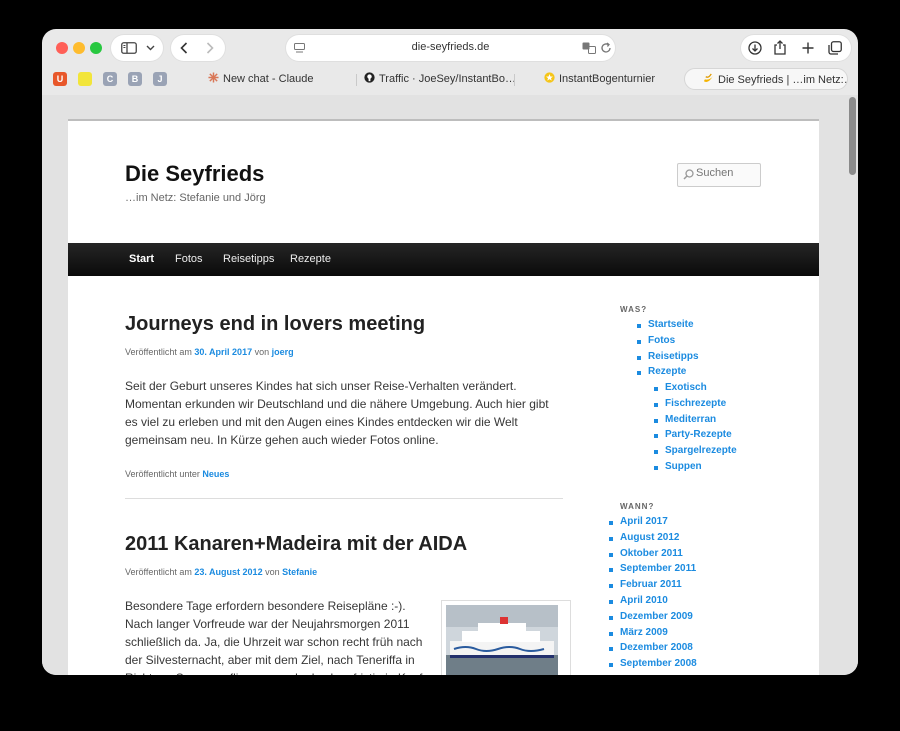 Image resolution: width=900 pixels, height=731 pixels. Describe the element at coordinates (184, 48) in the screenshot. I see `back-icon` at that location.